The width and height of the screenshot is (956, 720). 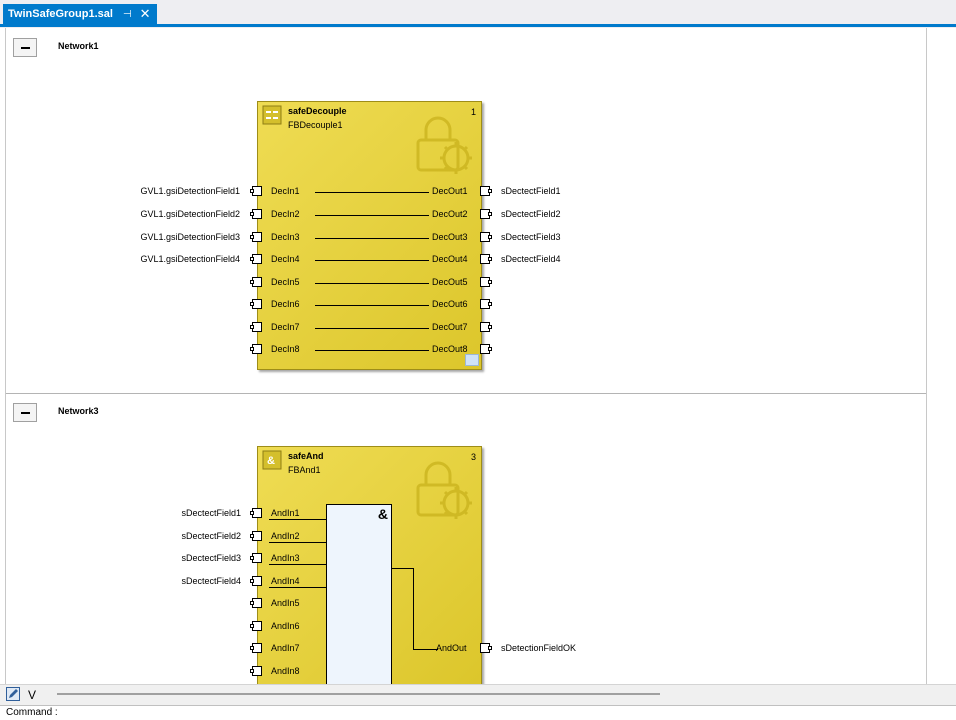 I want to click on block-instance-name: FBDecouple1, so click(x=315, y=125).